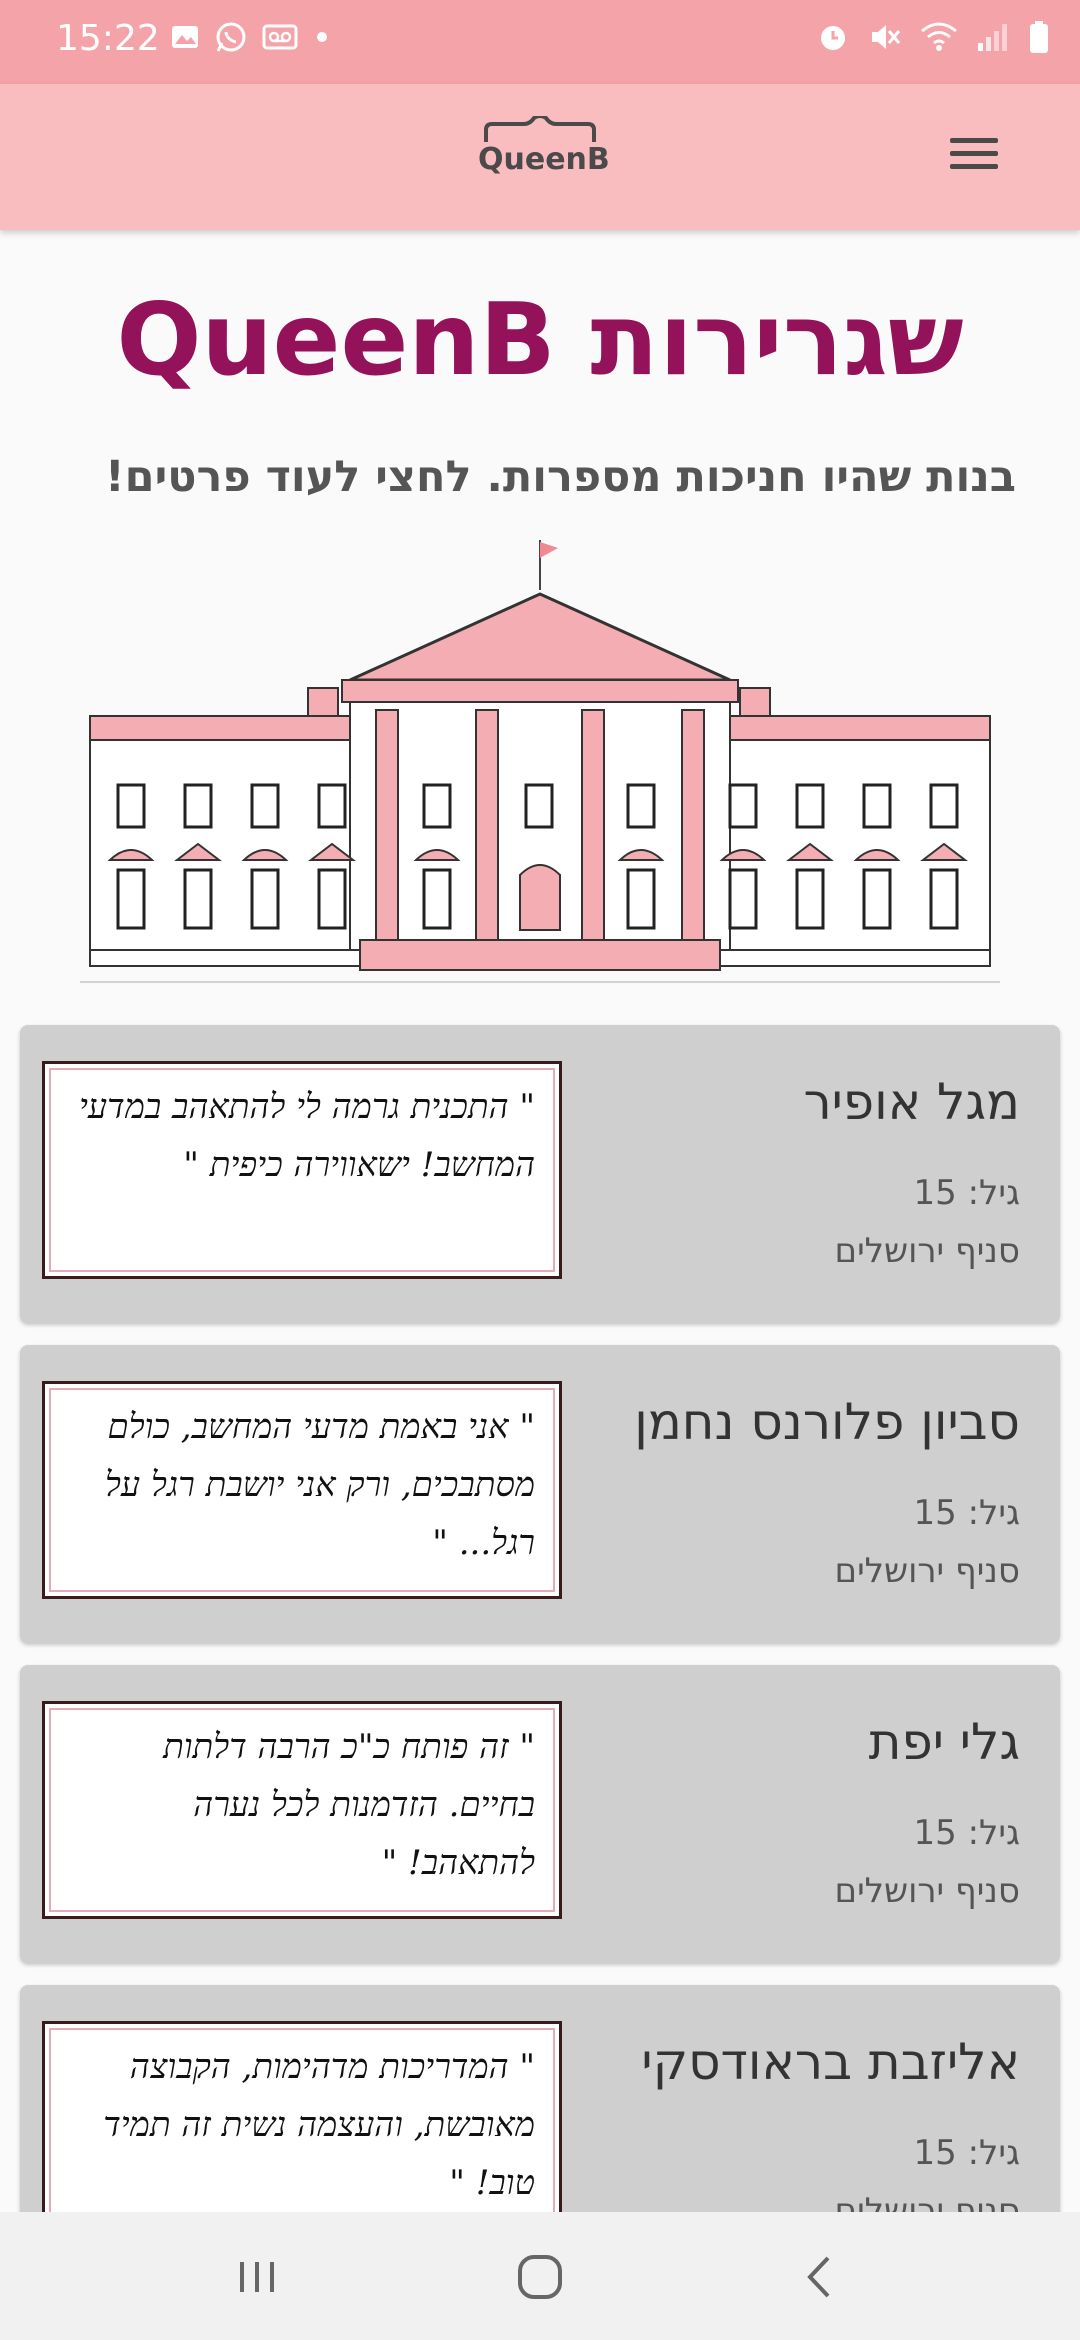 The width and height of the screenshot is (1080, 2340). I want to click on signal-icon, so click(992, 37).